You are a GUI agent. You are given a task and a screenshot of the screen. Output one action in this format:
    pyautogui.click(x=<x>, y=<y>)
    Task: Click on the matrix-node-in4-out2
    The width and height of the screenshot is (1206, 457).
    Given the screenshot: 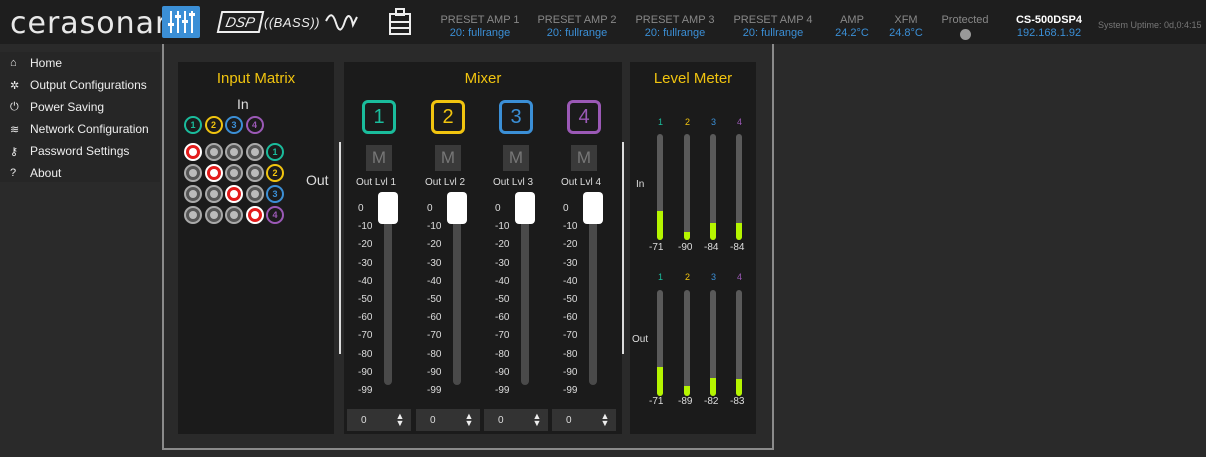 What is the action you would take?
    pyautogui.click(x=254, y=173)
    